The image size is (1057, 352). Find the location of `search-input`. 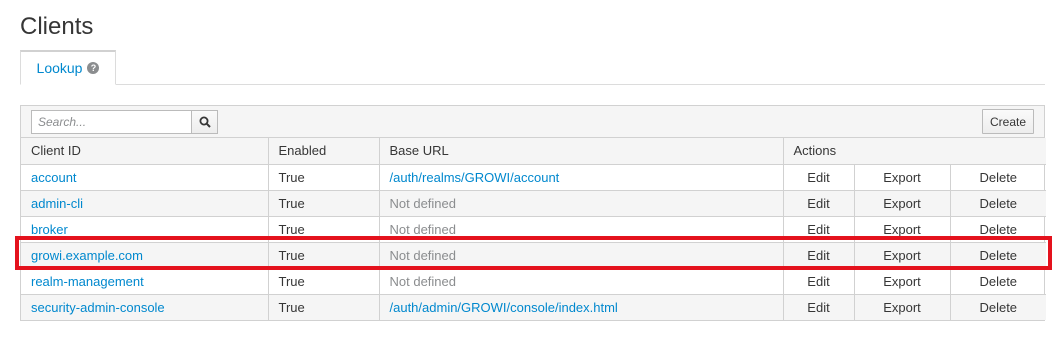

search-input is located at coordinates (111, 122).